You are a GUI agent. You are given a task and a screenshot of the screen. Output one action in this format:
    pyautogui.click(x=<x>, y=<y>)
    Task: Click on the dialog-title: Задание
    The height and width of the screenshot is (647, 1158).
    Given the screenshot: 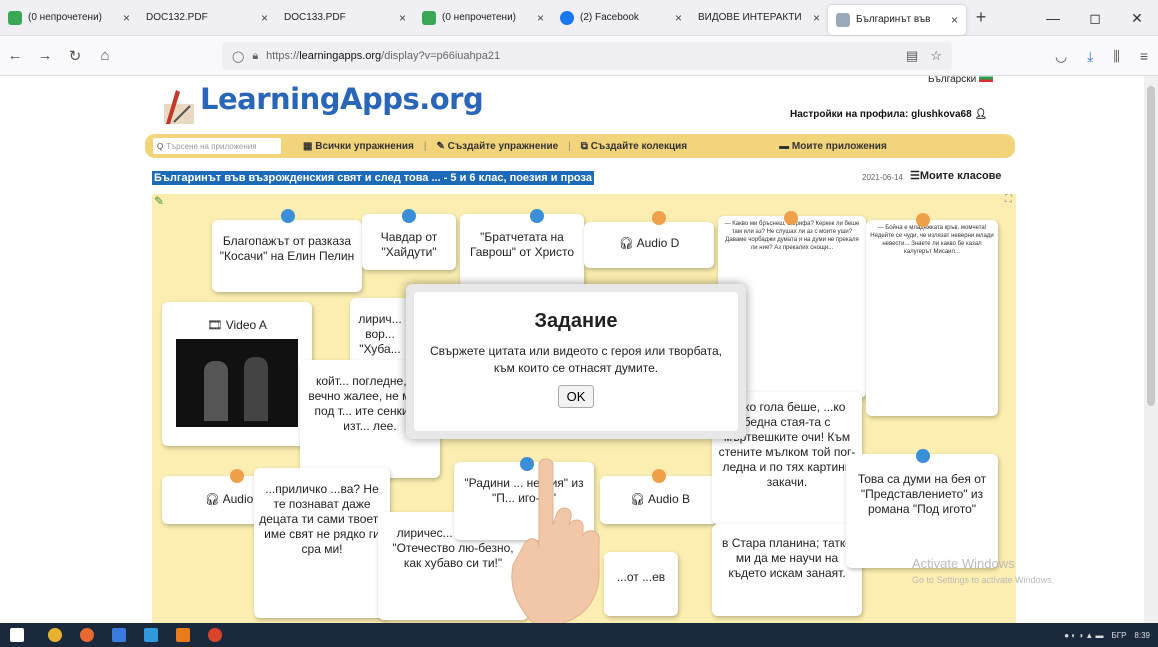 What is the action you would take?
    pyautogui.click(x=576, y=321)
    